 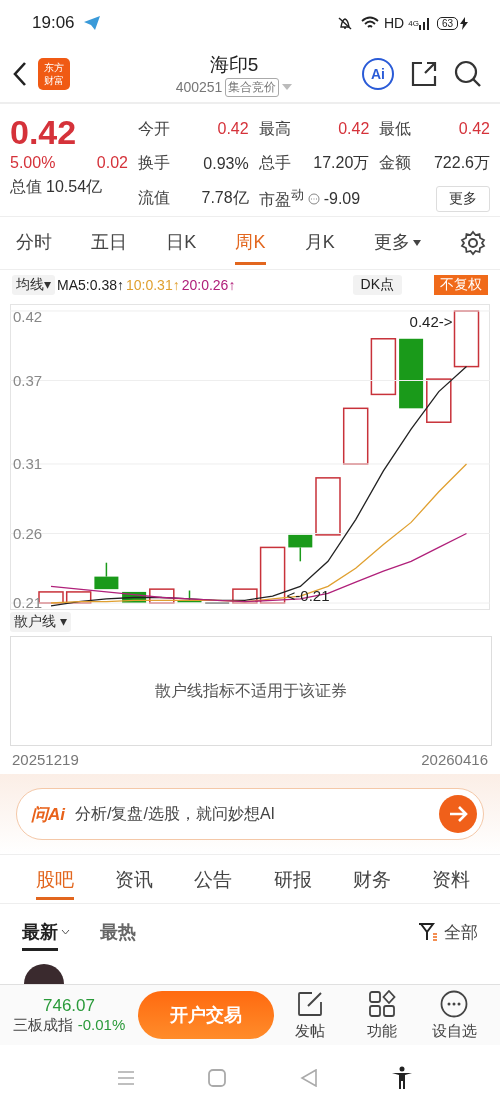 I want to click on ask-ai-logo: 问Ai, so click(x=48, y=814).